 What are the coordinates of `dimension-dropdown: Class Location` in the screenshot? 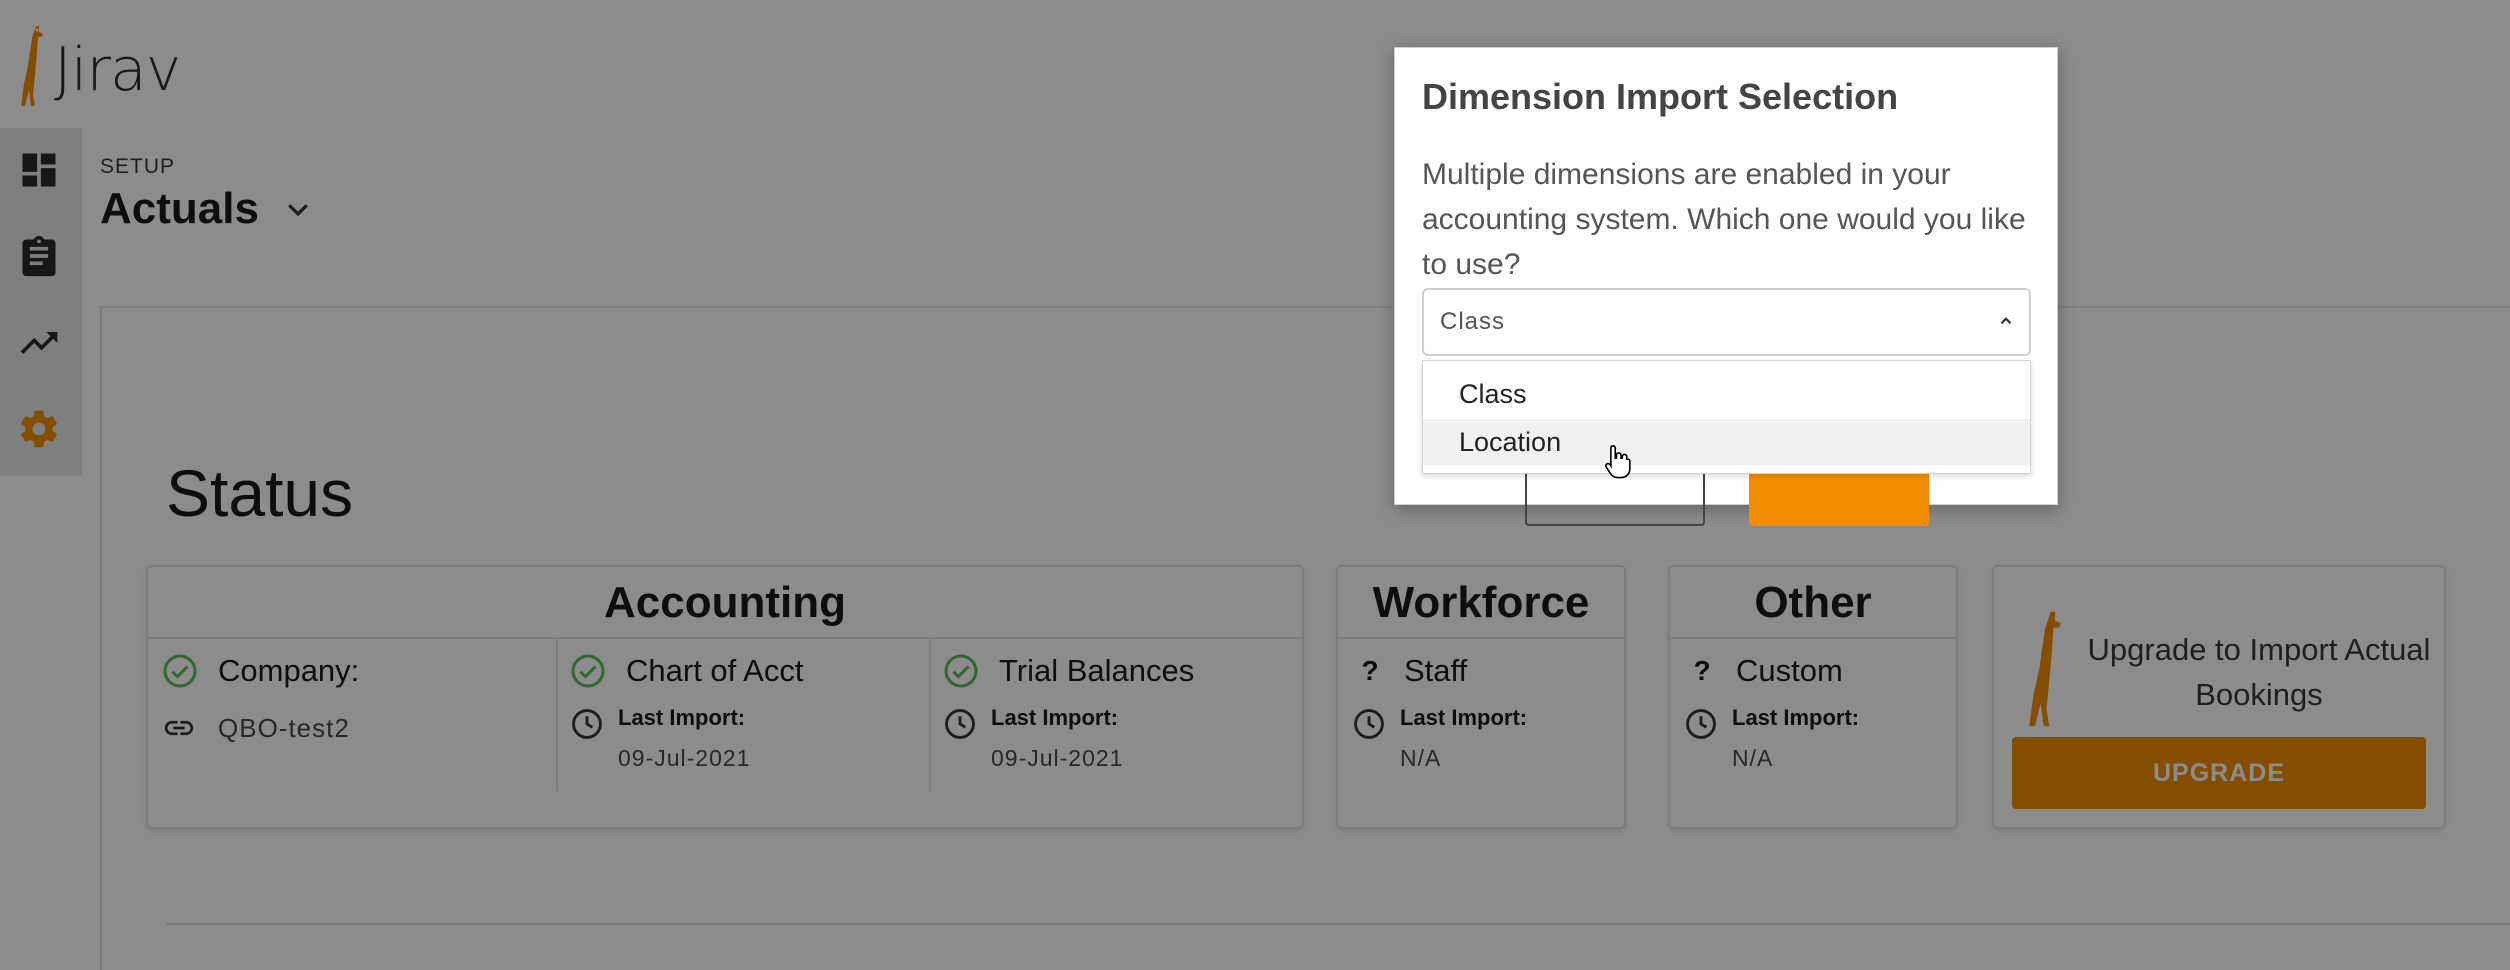 It's located at (1726, 417).